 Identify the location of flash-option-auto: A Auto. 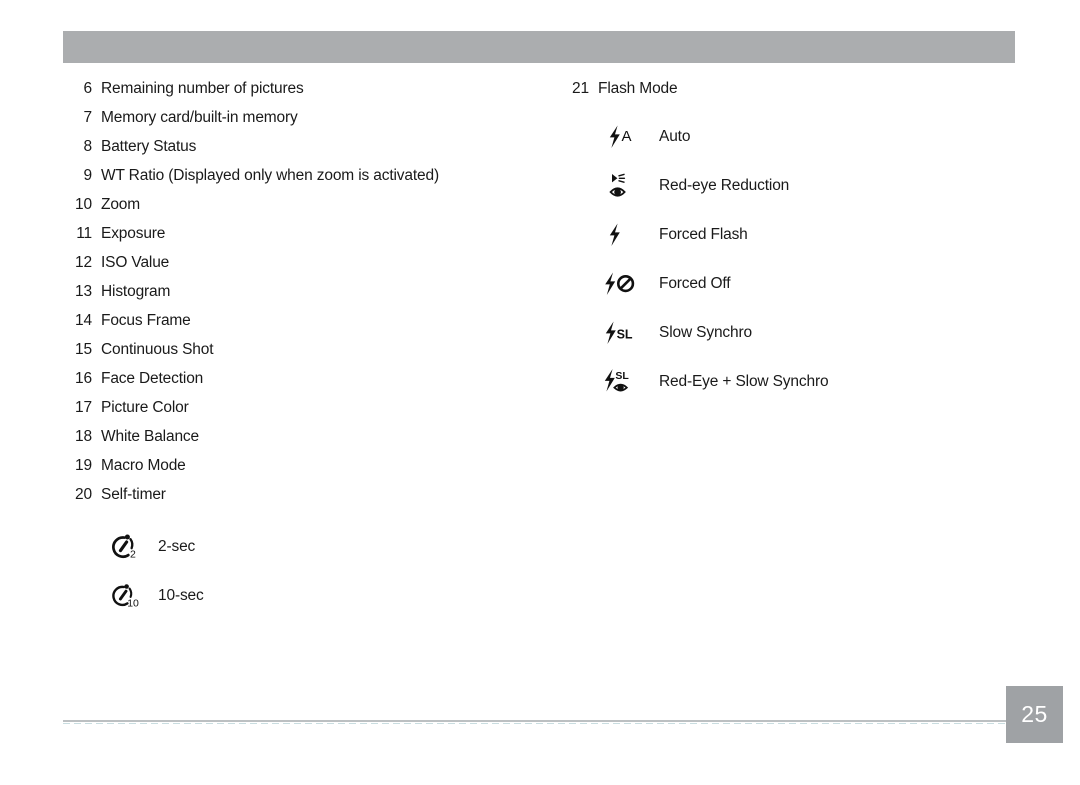
(809, 136).